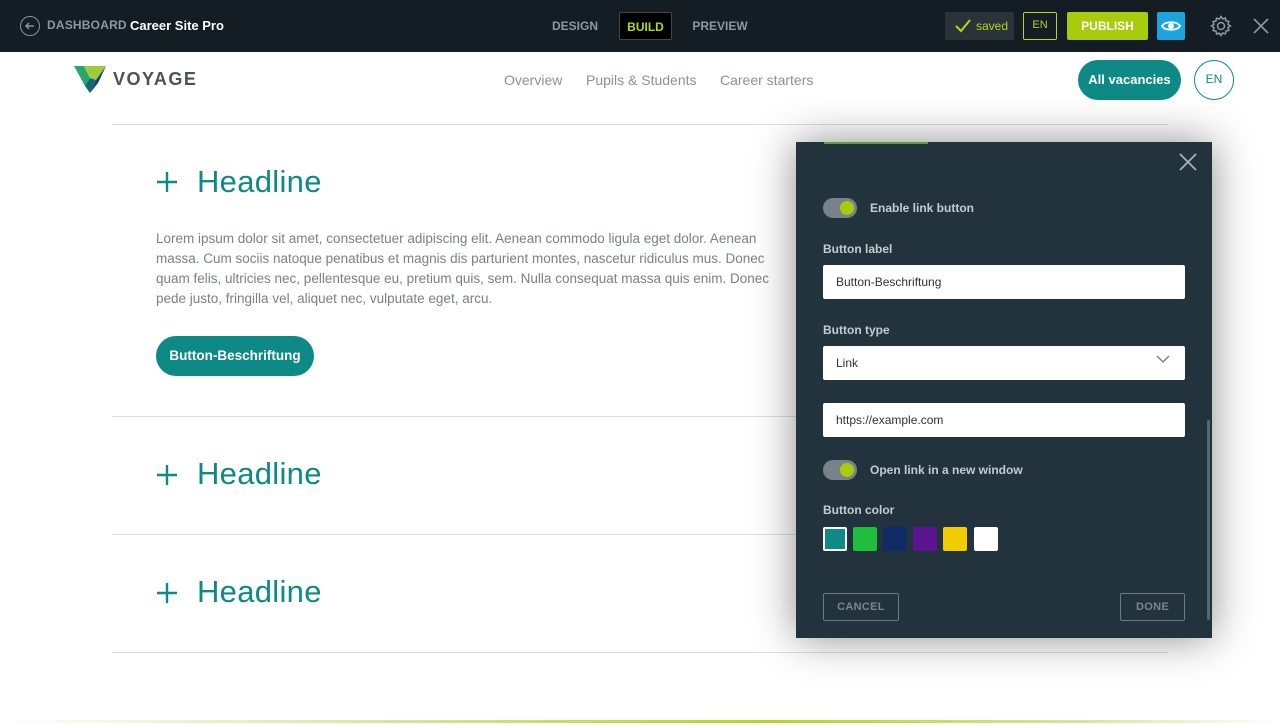  Describe the element at coordinates (87, 25) in the screenshot. I see `dashboard-link: DASHBOARD` at that location.